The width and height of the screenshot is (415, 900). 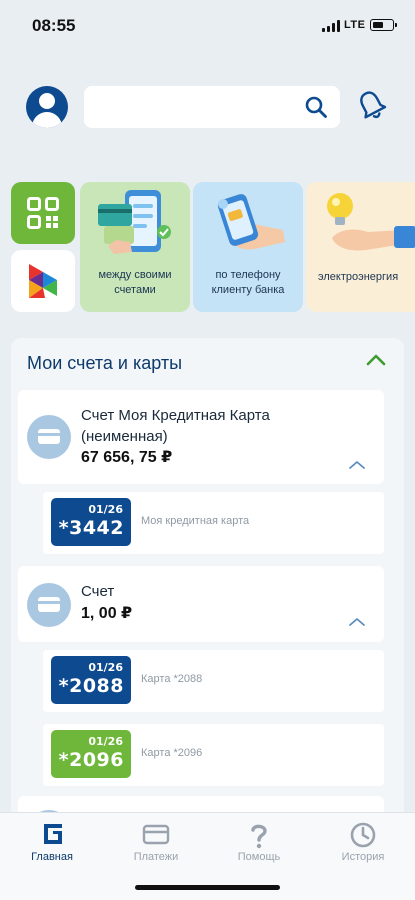 I want to click on qr-pay-tile, so click(x=43, y=213).